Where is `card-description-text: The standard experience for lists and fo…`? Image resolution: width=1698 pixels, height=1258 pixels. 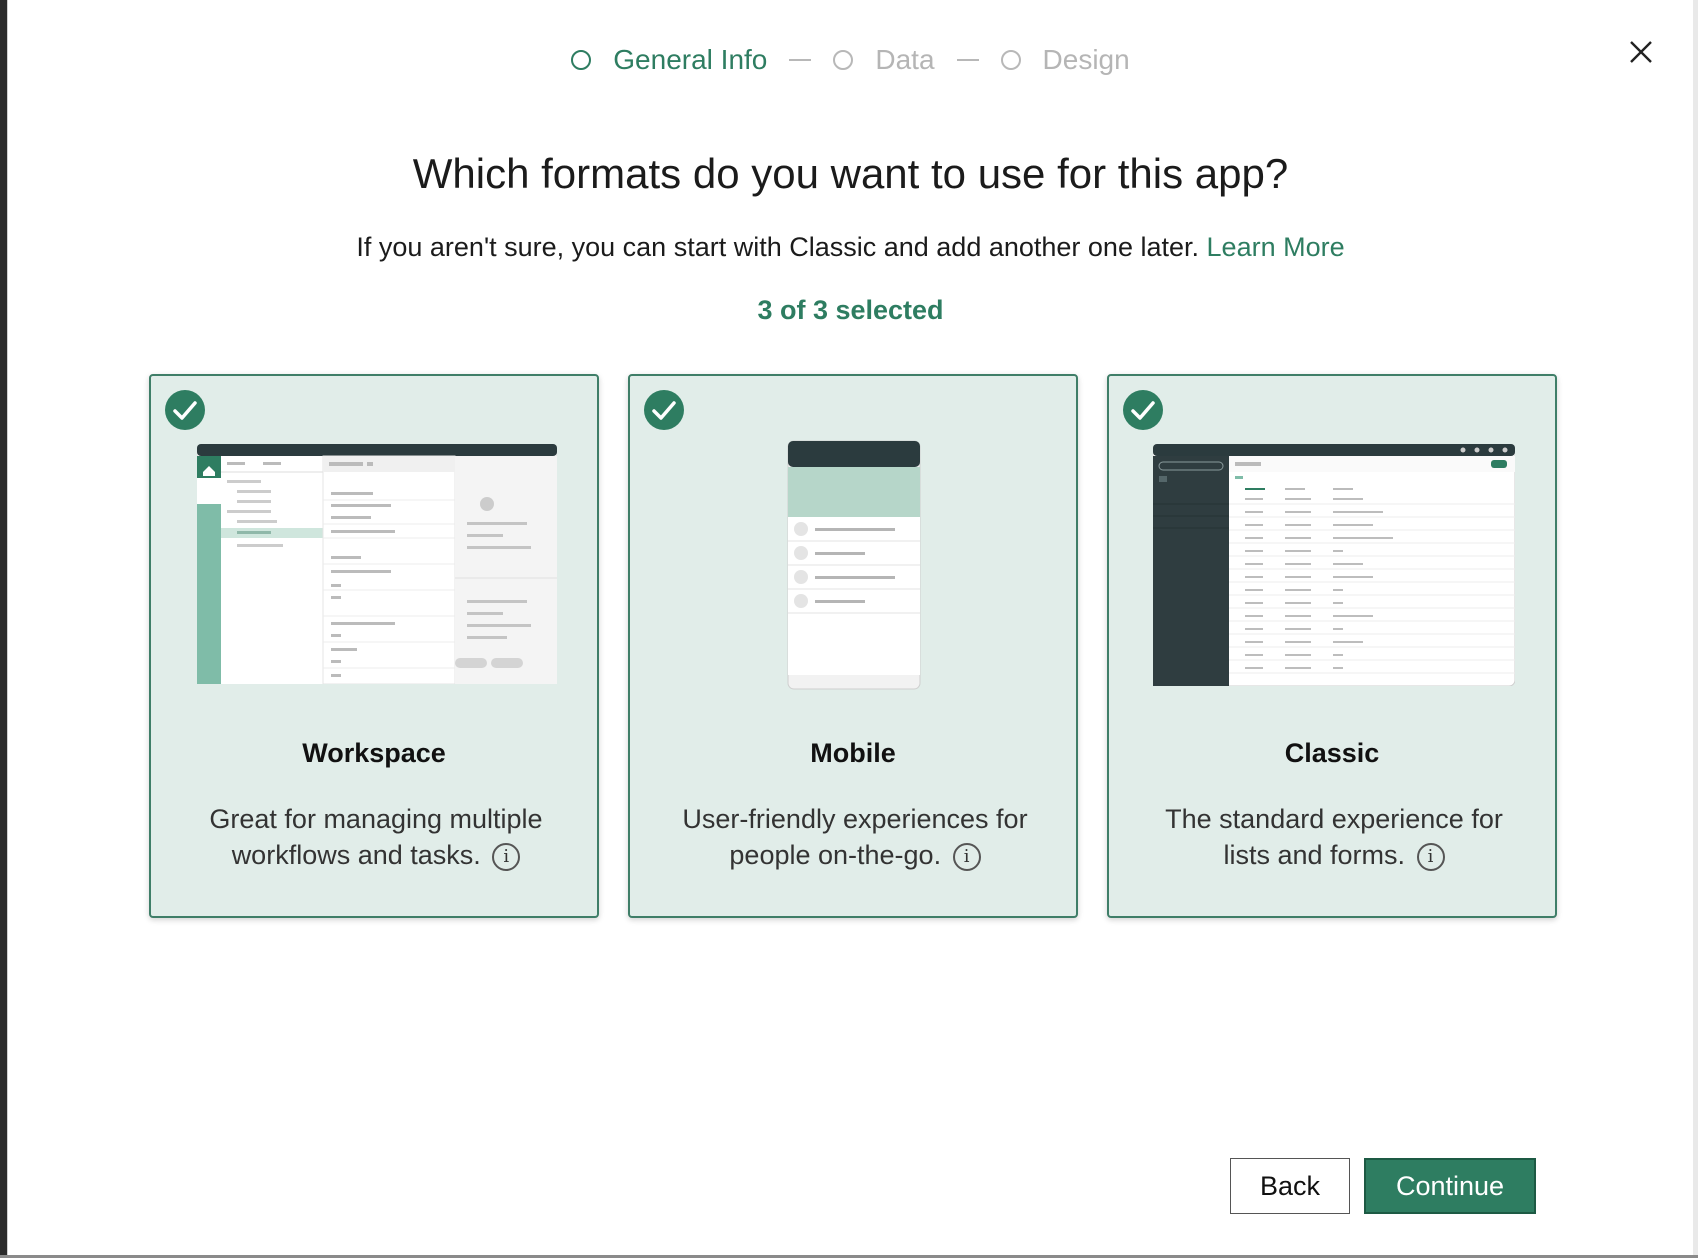
card-description-text: The standard experience for lists and fo… is located at coordinates (1334, 837).